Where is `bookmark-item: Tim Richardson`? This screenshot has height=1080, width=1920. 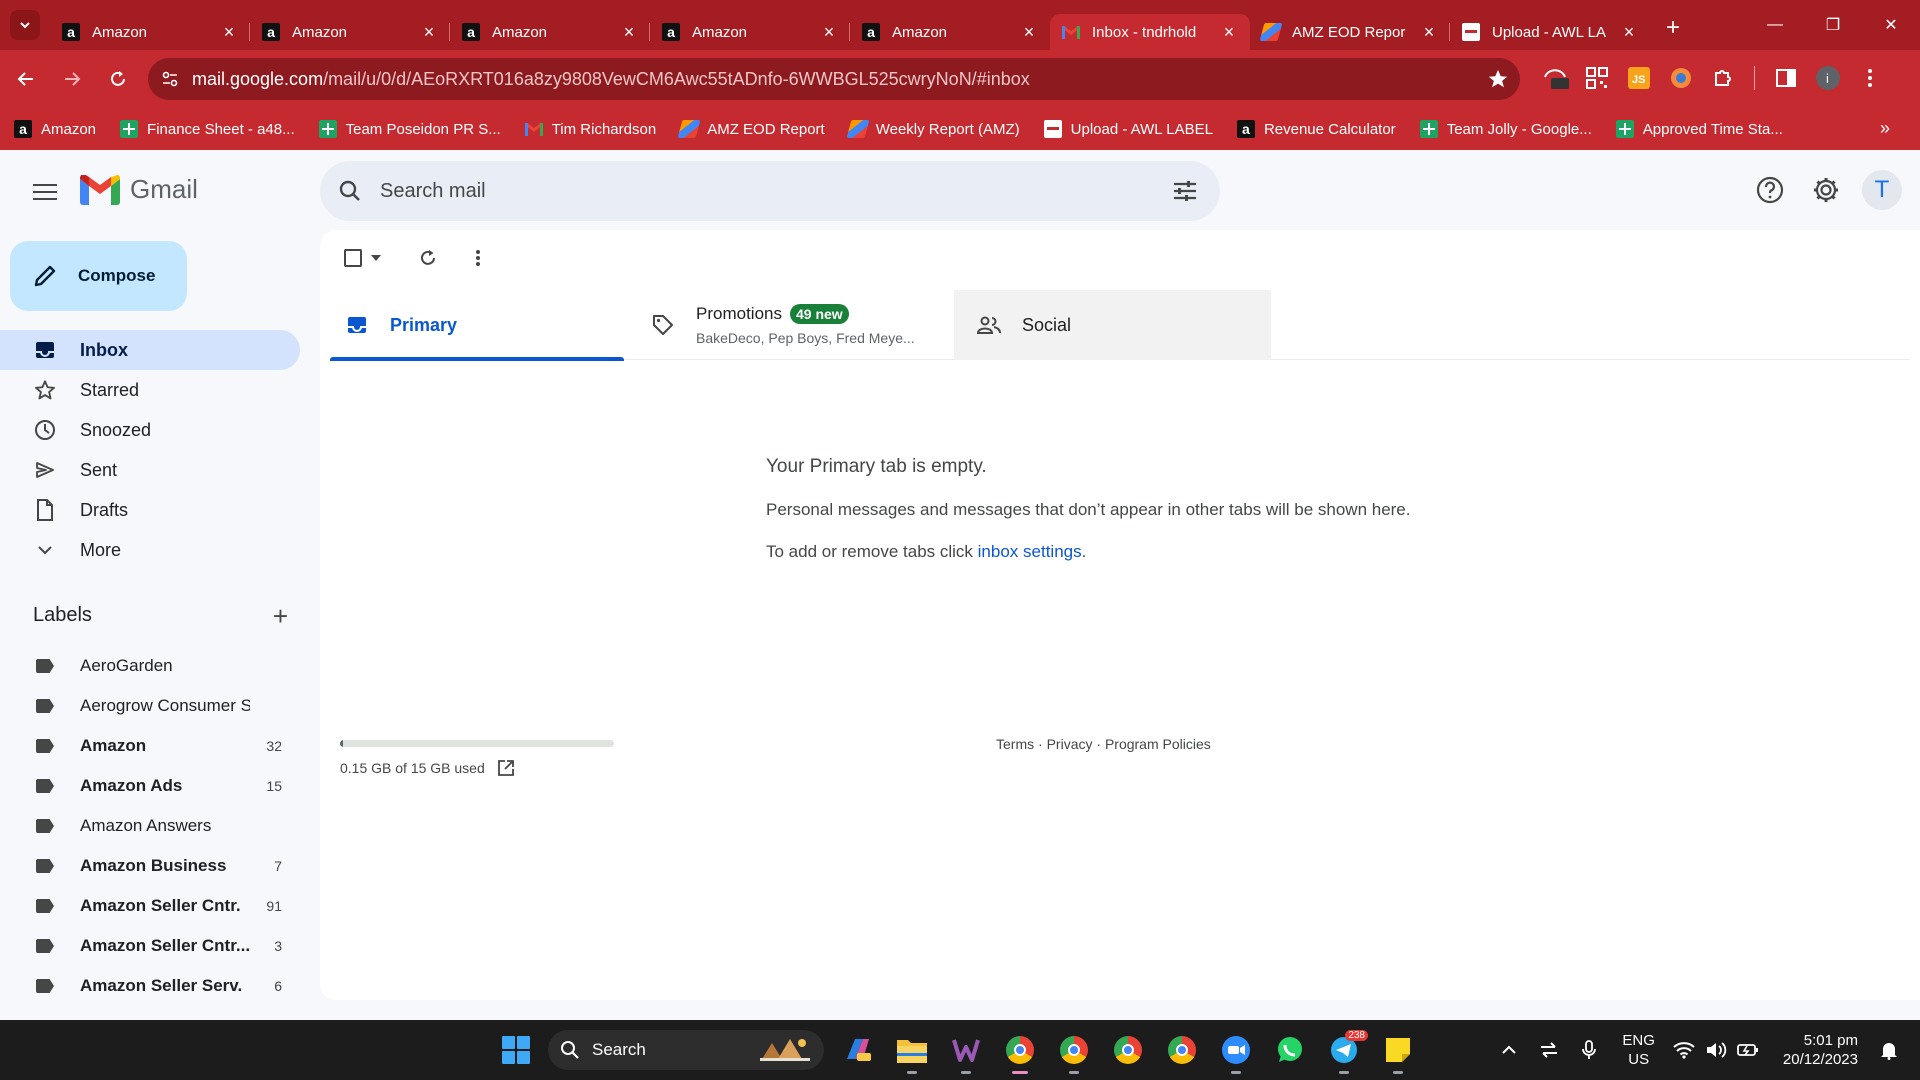 bookmark-item: Tim Richardson is located at coordinates (590, 129).